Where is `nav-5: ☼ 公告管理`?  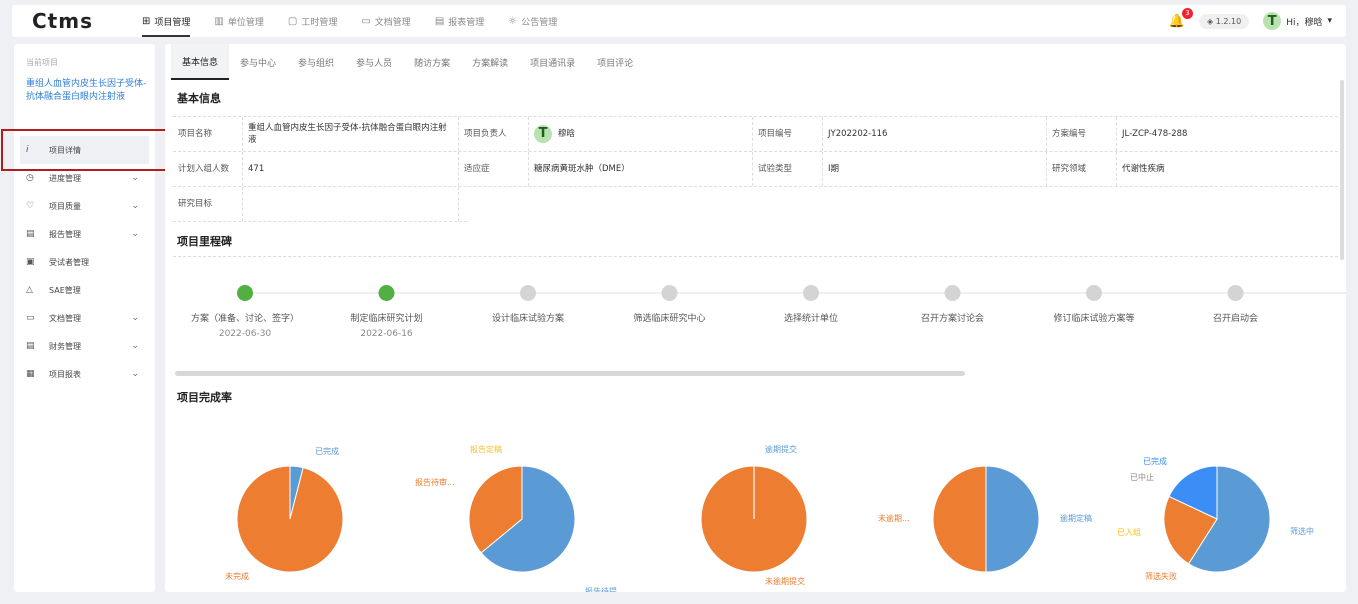 nav-5: ☼ 公告管理 is located at coordinates (532, 21).